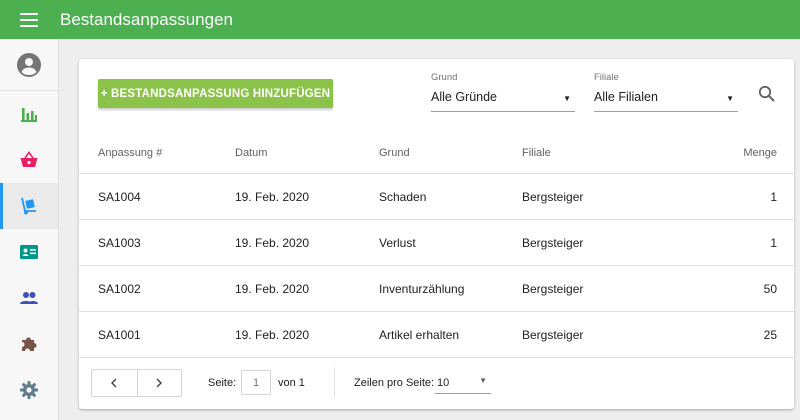 The height and width of the screenshot is (420, 800). What do you see at coordinates (606, 77) in the screenshot?
I see `filiale-label: Filiale` at bounding box center [606, 77].